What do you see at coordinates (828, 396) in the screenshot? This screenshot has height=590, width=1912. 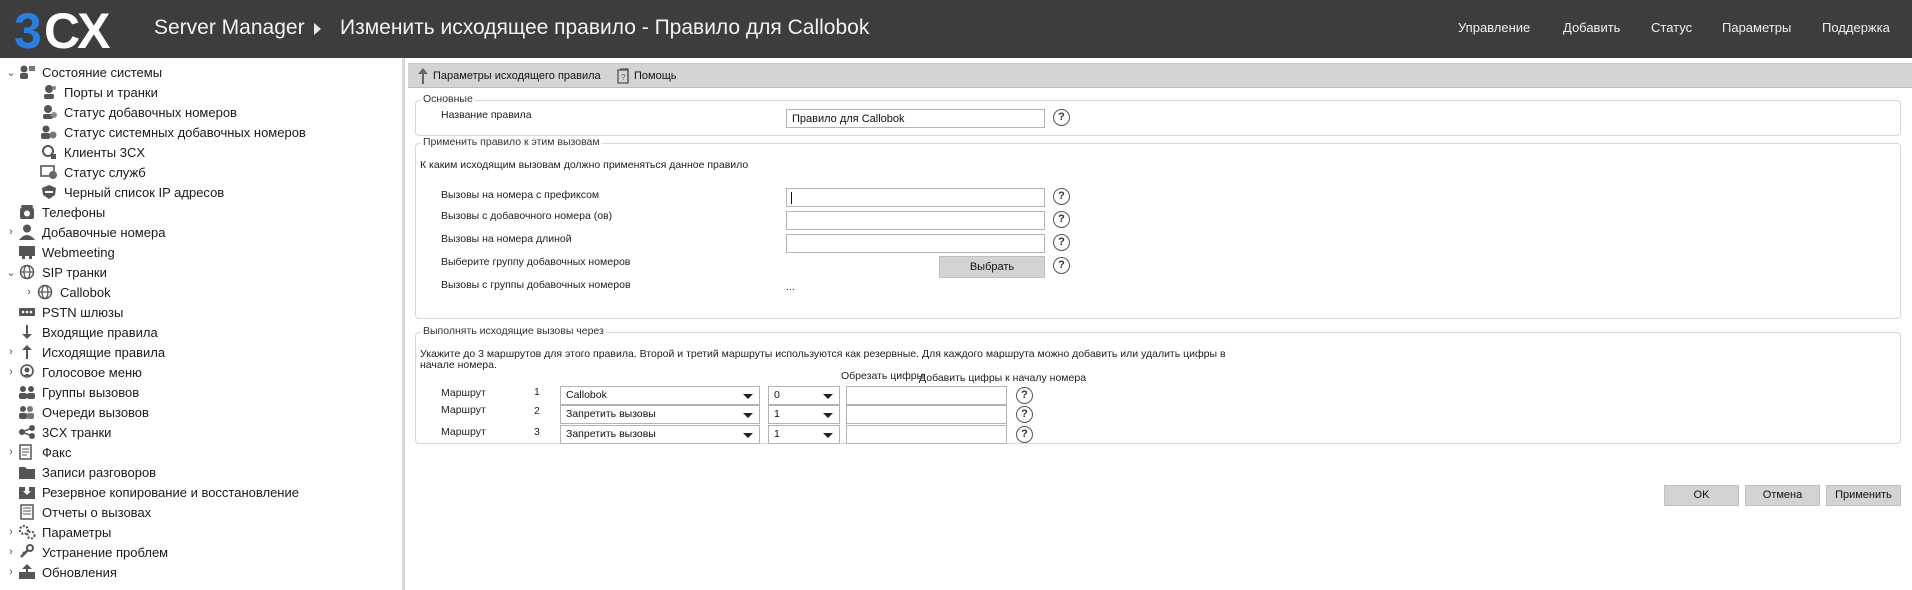 I see `chevron-down-icon` at bounding box center [828, 396].